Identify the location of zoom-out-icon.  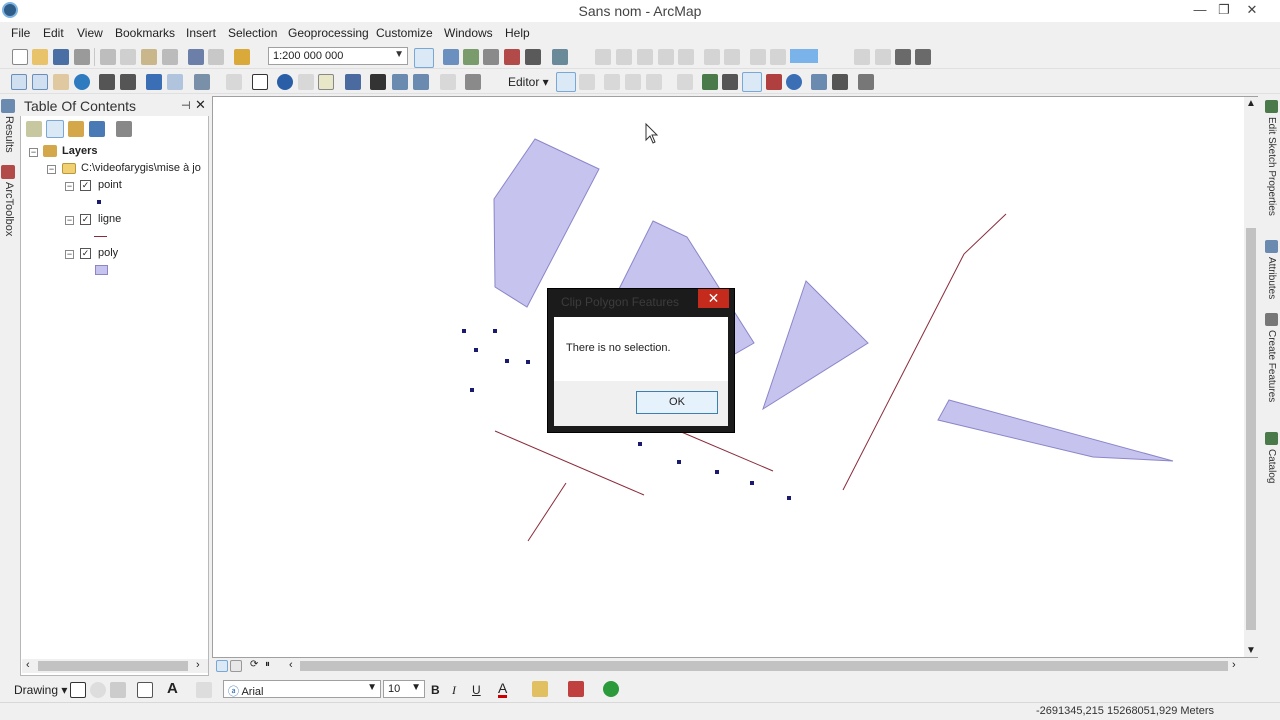
(40, 82).